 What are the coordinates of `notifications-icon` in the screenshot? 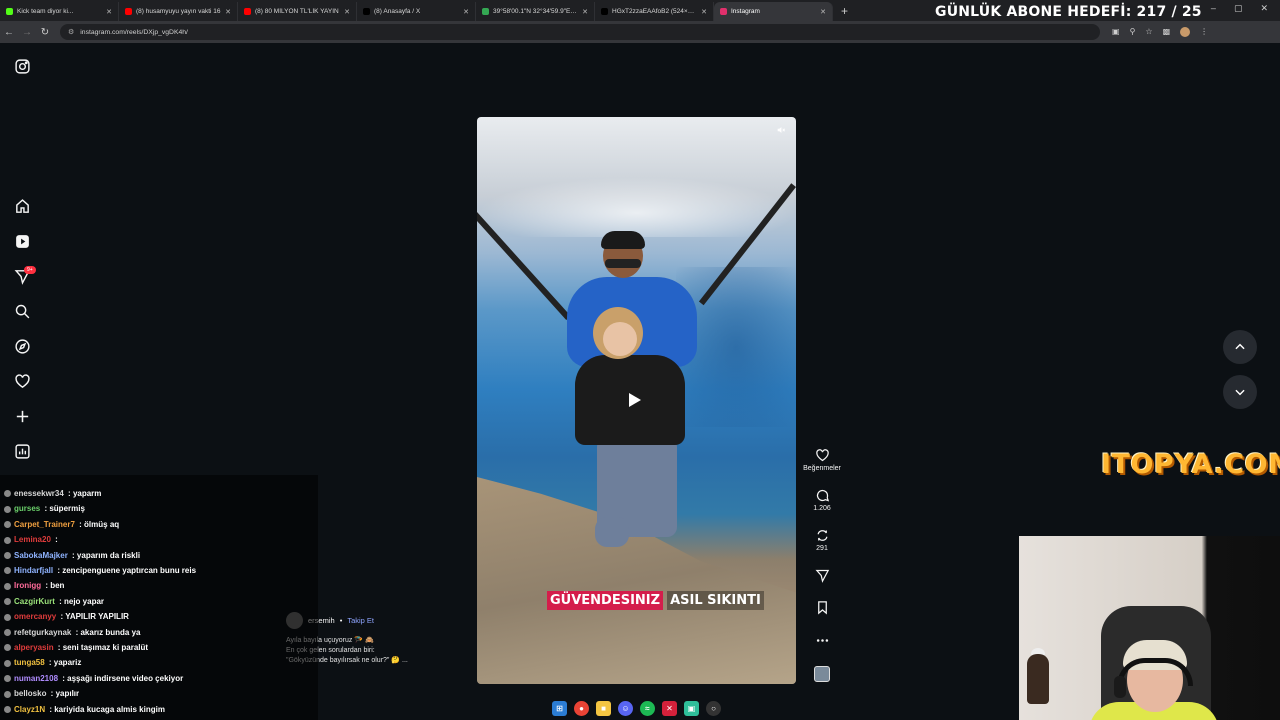 It's located at (22, 381).